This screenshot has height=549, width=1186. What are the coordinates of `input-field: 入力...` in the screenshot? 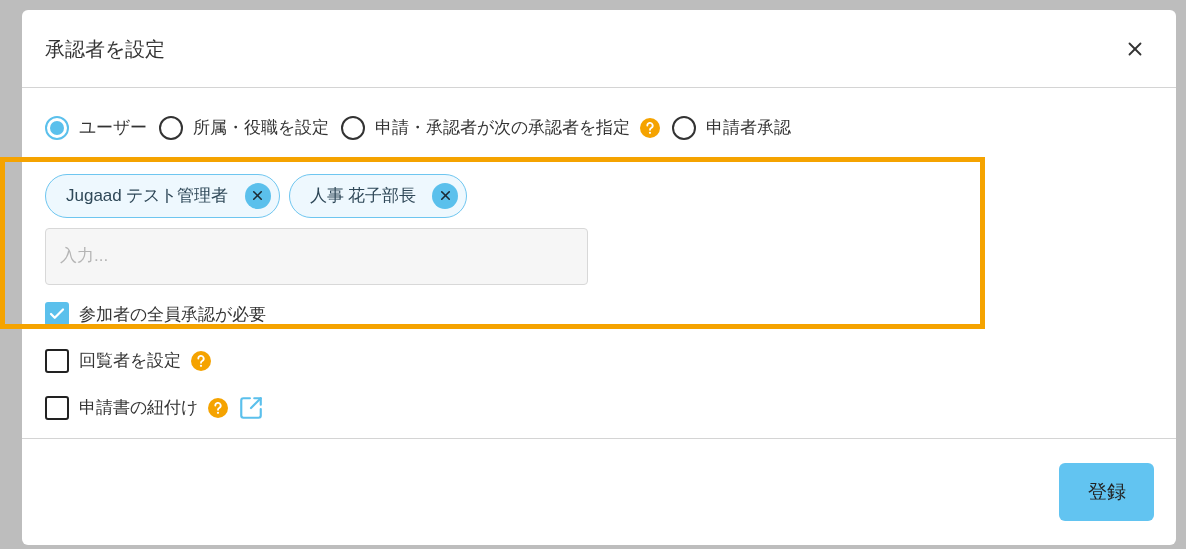 It's located at (316, 256).